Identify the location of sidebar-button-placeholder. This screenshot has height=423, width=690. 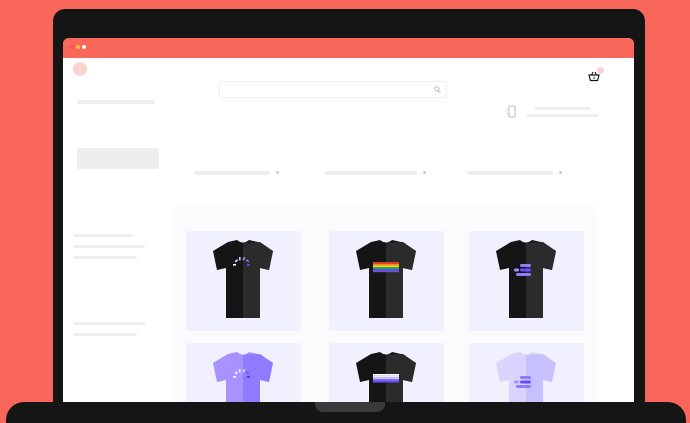
(118, 158).